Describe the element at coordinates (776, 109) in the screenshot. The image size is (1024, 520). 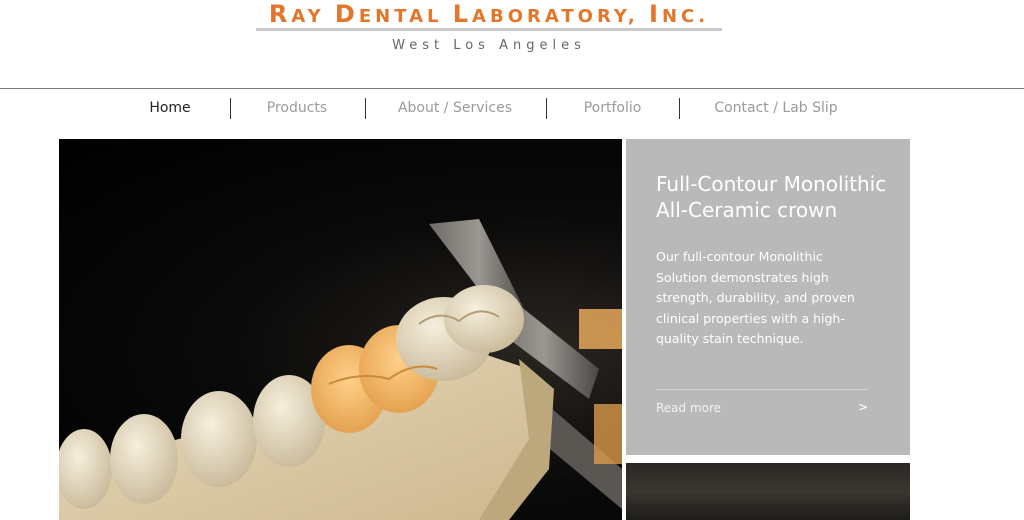
I see `nav-item-contact-lab-slip: Contact / Lab Slip` at that location.